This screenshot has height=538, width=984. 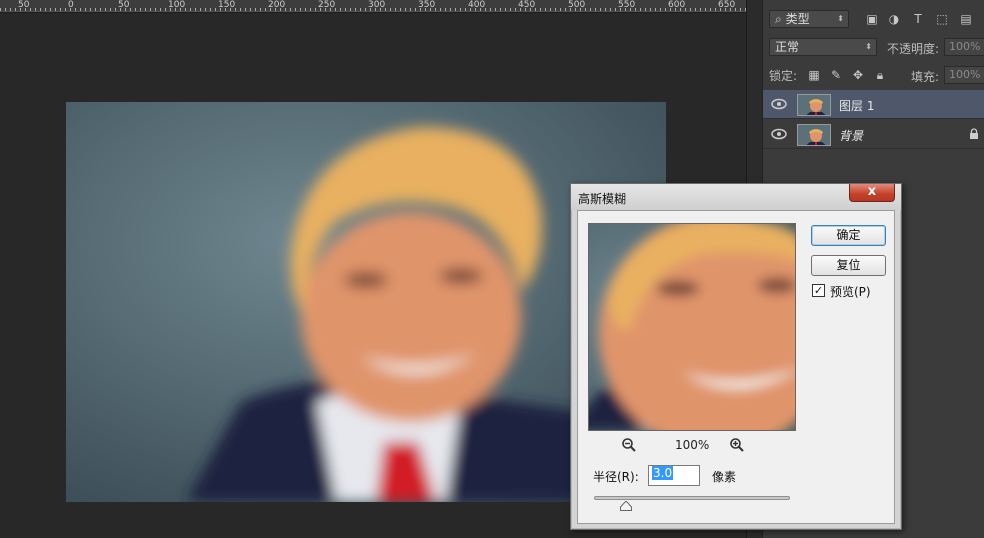 What do you see at coordinates (277, 5) in the screenshot?
I see `ruler-label: 200` at bounding box center [277, 5].